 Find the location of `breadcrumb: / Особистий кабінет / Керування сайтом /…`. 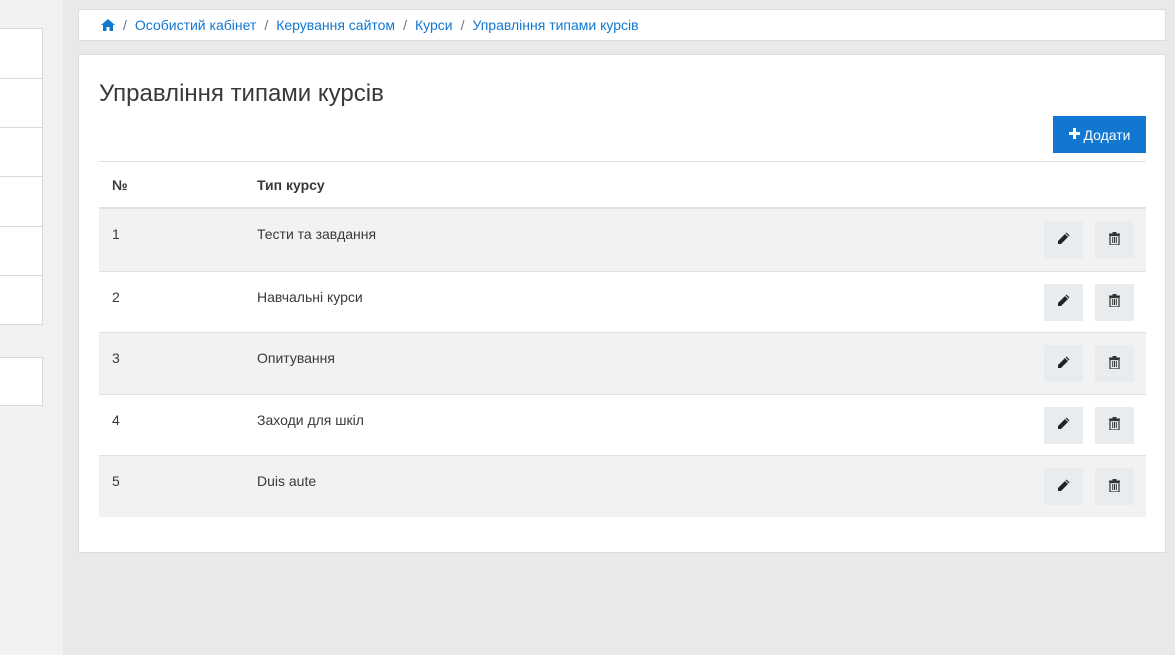

breadcrumb: / Особистий кабінет / Керування сайтом /… is located at coordinates (622, 25).